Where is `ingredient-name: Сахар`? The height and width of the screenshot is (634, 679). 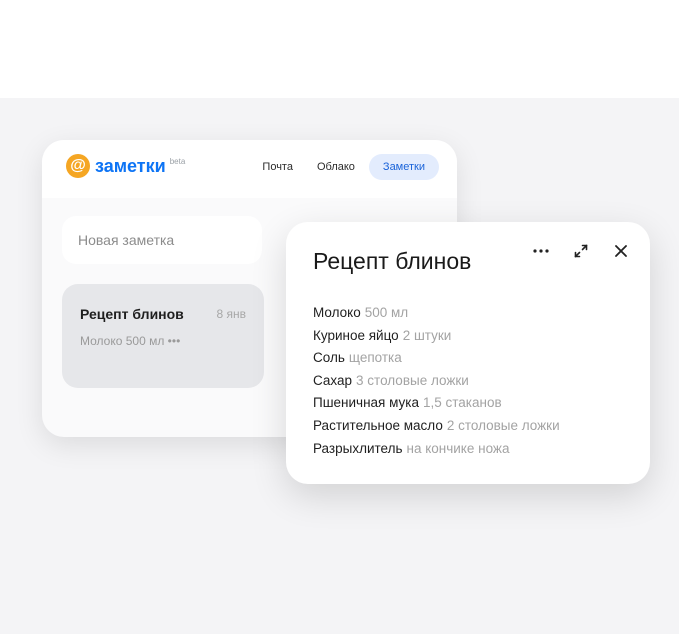
ingredient-name: Сахар is located at coordinates (333, 380).